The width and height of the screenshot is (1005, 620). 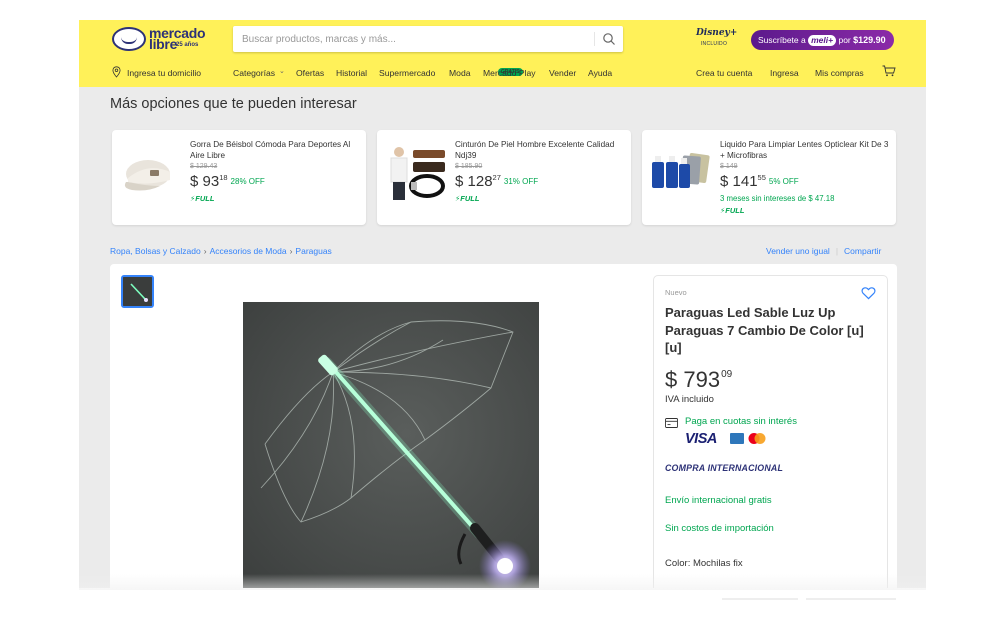 What do you see at coordinates (502, 582) in the screenshot?
I see `bottom-fade` at bounding box center [502, 582].